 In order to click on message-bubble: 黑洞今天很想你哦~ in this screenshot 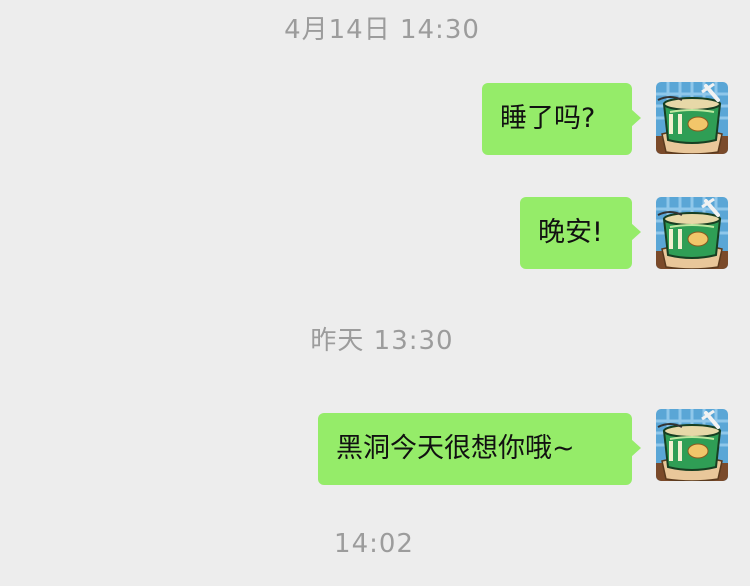, I will do `click(479, 449)`.